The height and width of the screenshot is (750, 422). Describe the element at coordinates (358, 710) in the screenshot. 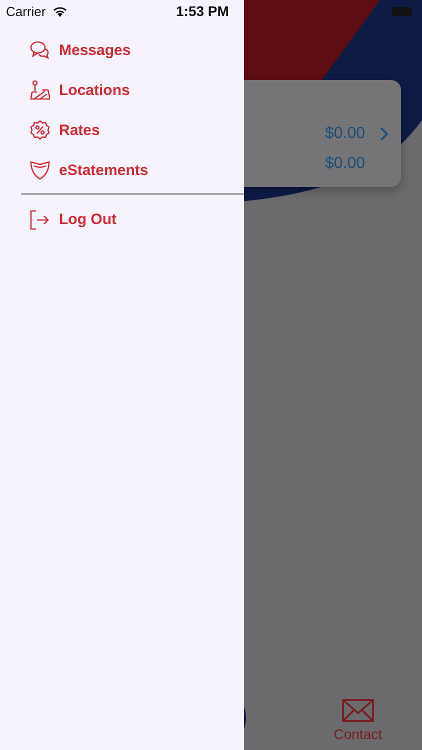

I see `envelope-icon` at that location.